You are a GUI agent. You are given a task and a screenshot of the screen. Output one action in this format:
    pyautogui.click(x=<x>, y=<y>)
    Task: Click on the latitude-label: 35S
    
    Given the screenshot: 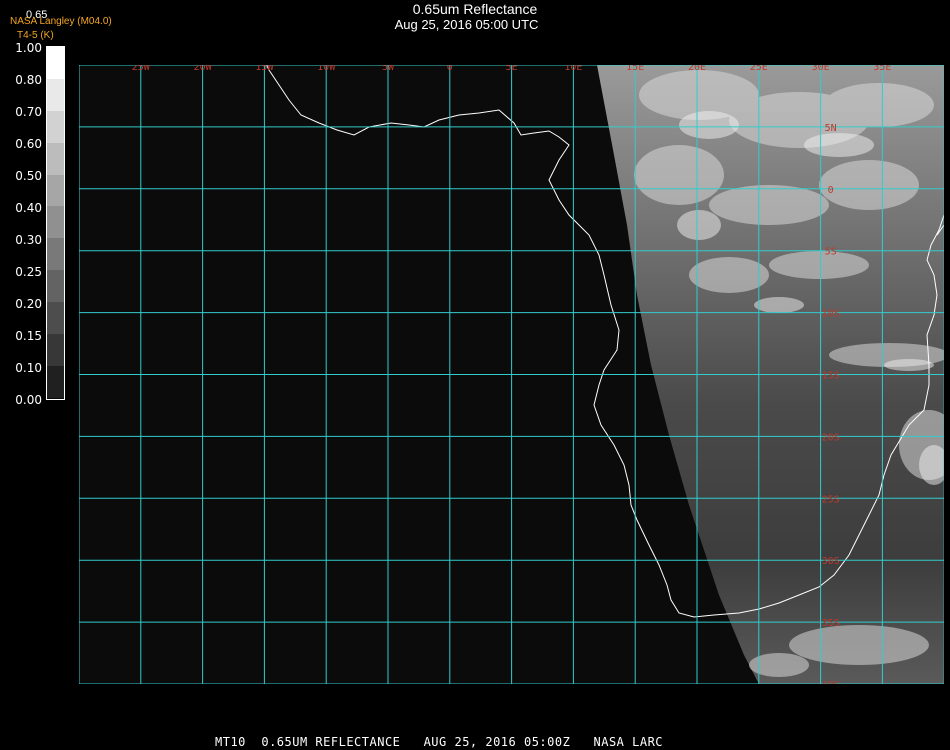 What is the action you would take?
    pyautogui.click(x=831, y=623)
    